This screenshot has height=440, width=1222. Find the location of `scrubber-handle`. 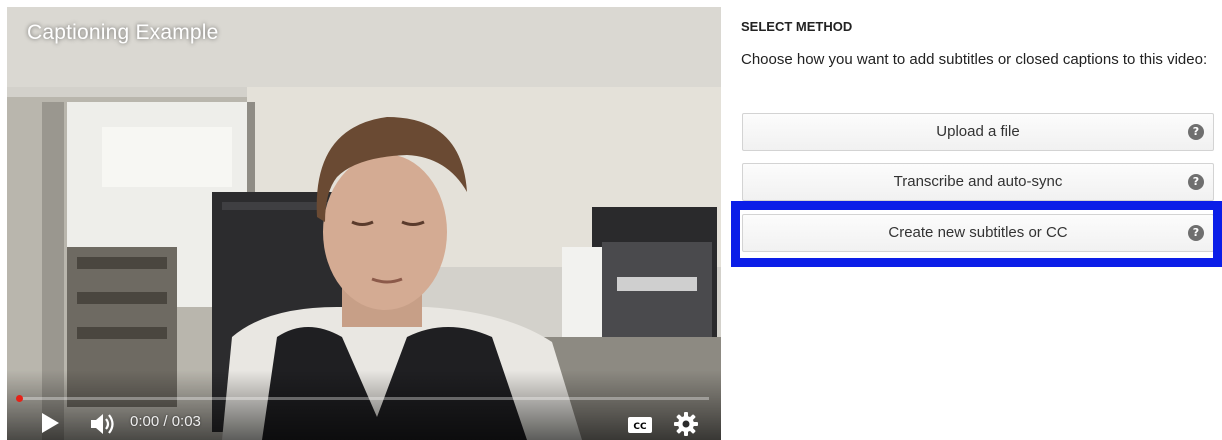

scrubber-handle is located at coordinates (19, 398).